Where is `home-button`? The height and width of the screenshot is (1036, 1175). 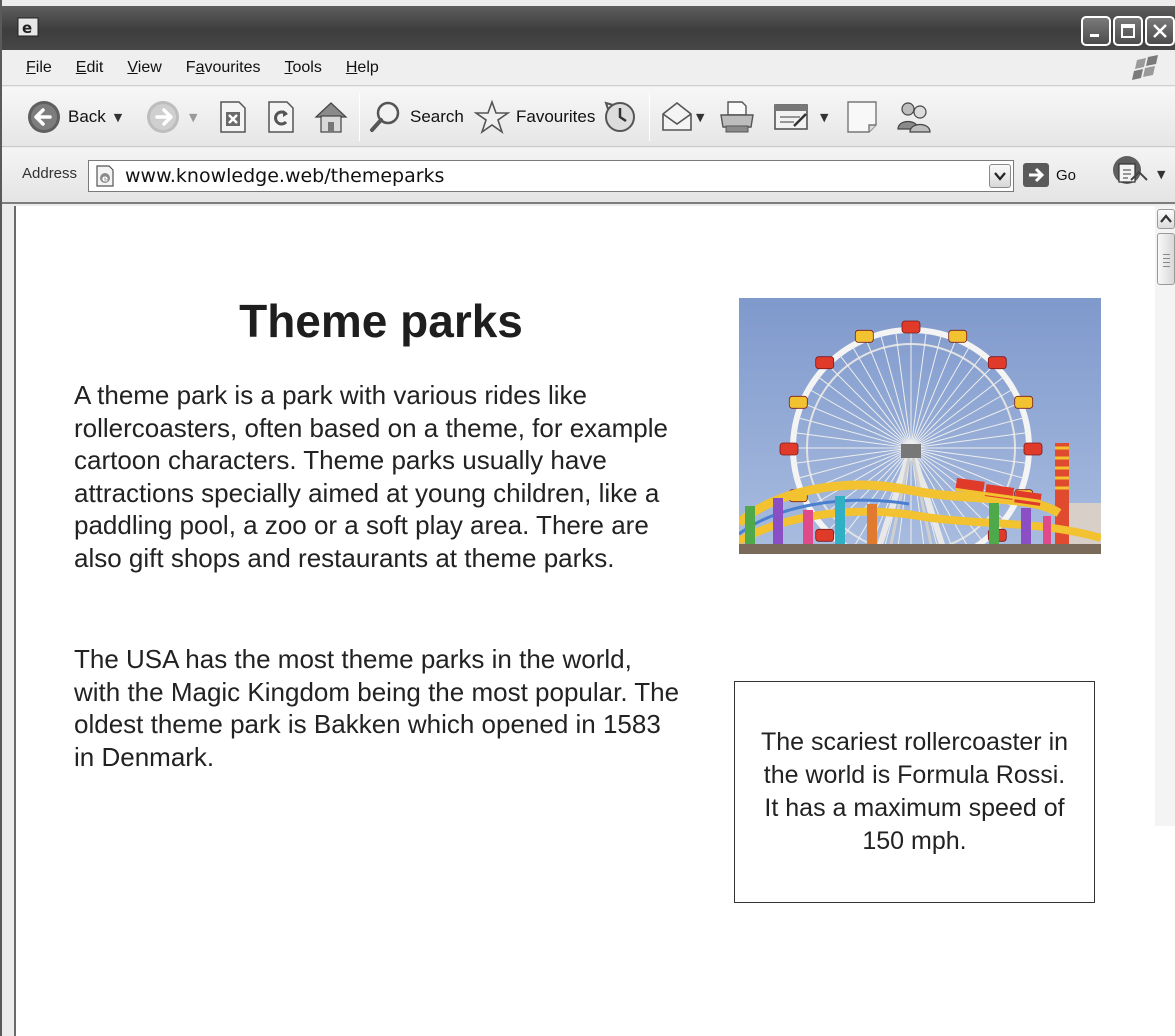 home-button is located at coordinates (331, 117).